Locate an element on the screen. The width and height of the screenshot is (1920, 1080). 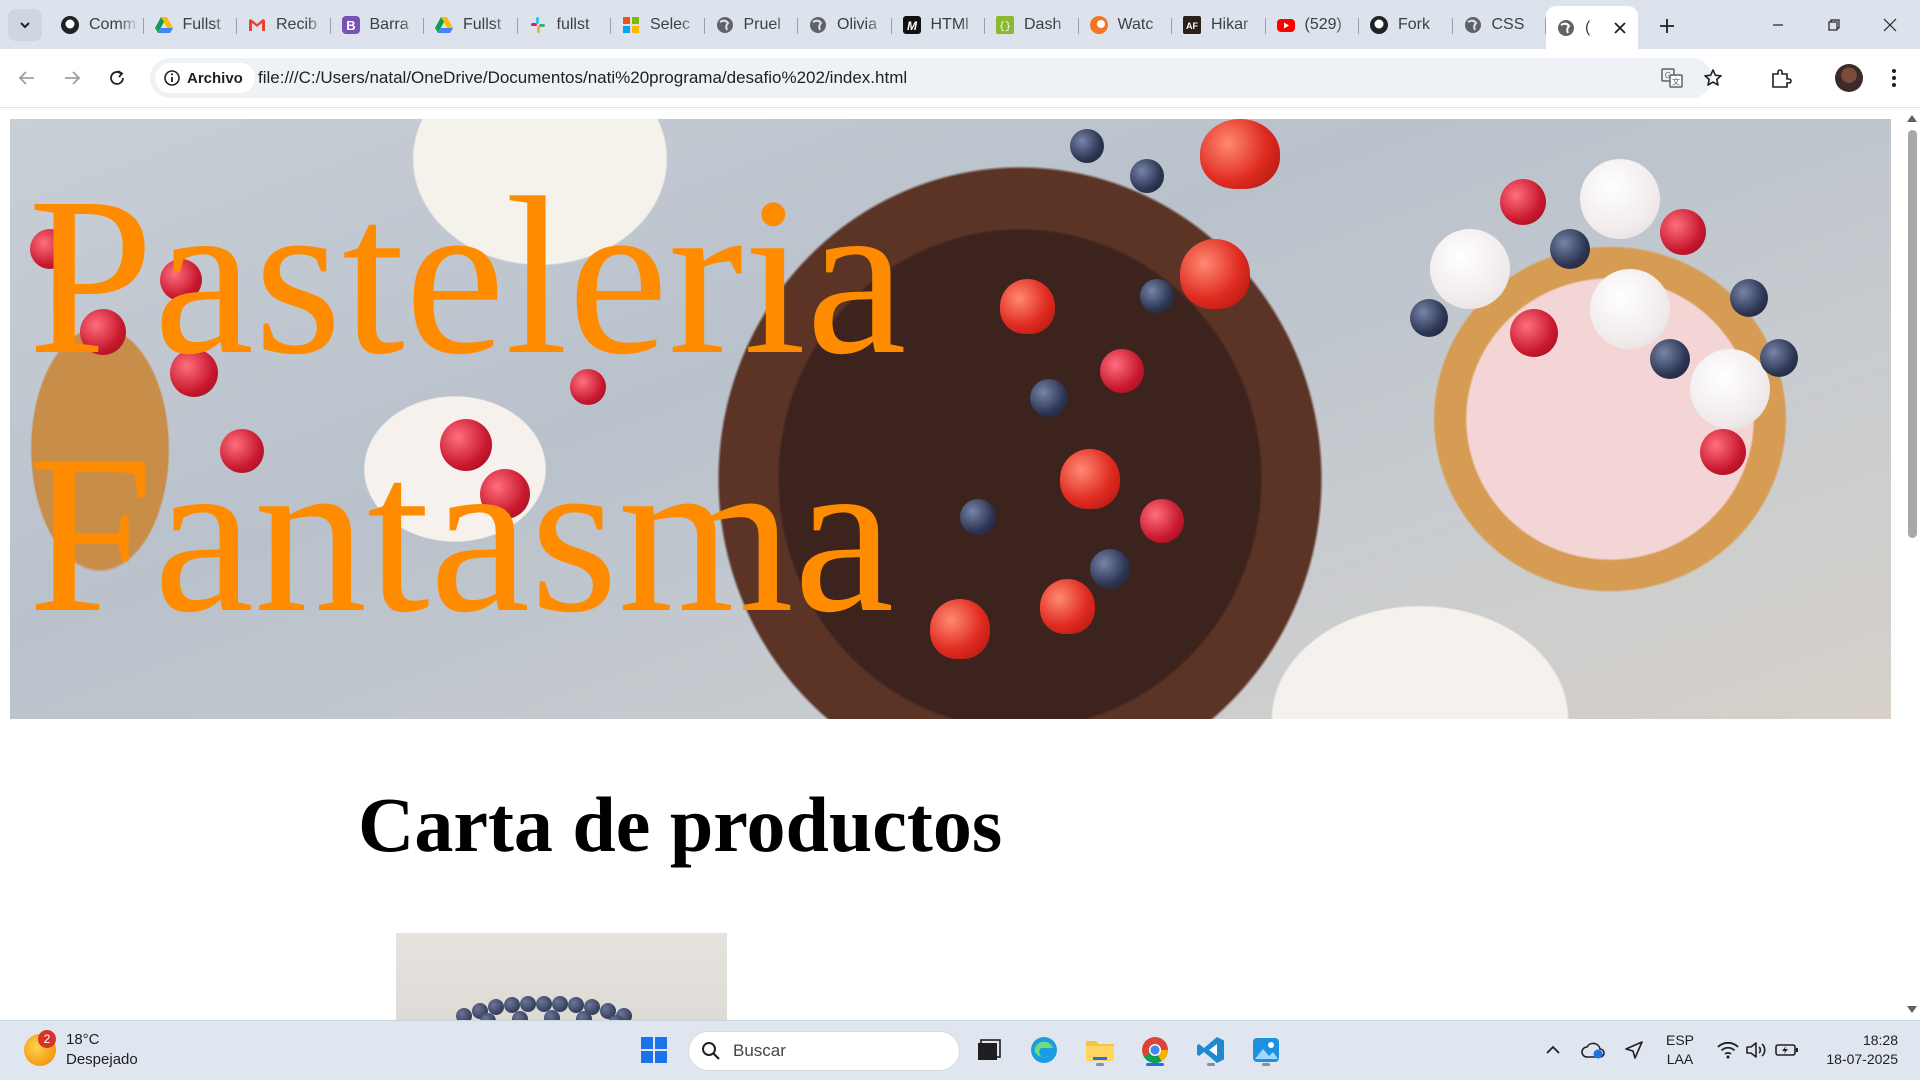
taskbar-app-vscode is located at coordinates (1211, 1050).